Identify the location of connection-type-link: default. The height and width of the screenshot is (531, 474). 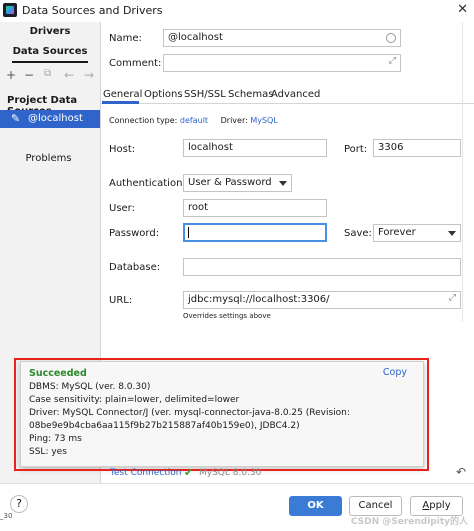
(194, 120).